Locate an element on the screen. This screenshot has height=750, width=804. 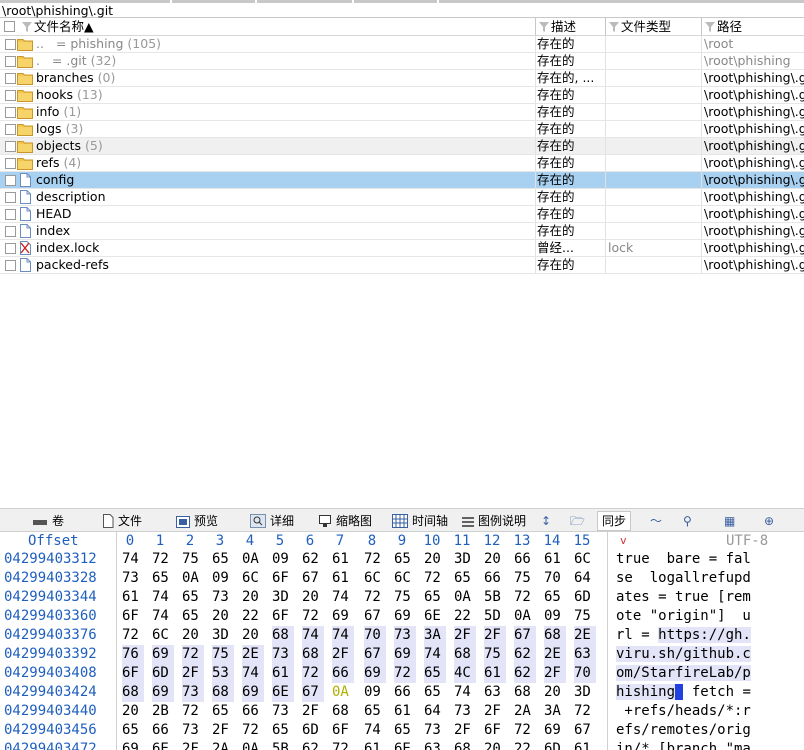
text-column: ote "origin"] u is located at coordinates (683, 616).